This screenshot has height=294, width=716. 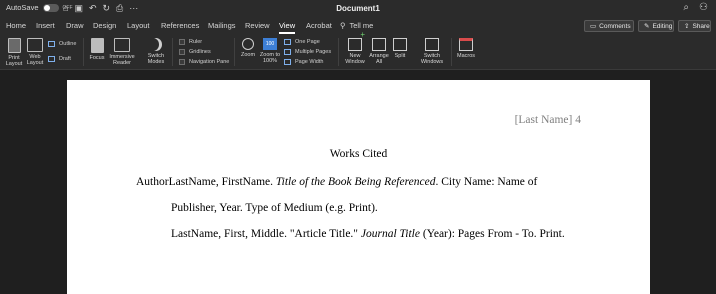 What do you see at coordinates (390, 234) in the screenshot?
I see `citation-2-journal: Journal Title` at bounding box center [390, 234].